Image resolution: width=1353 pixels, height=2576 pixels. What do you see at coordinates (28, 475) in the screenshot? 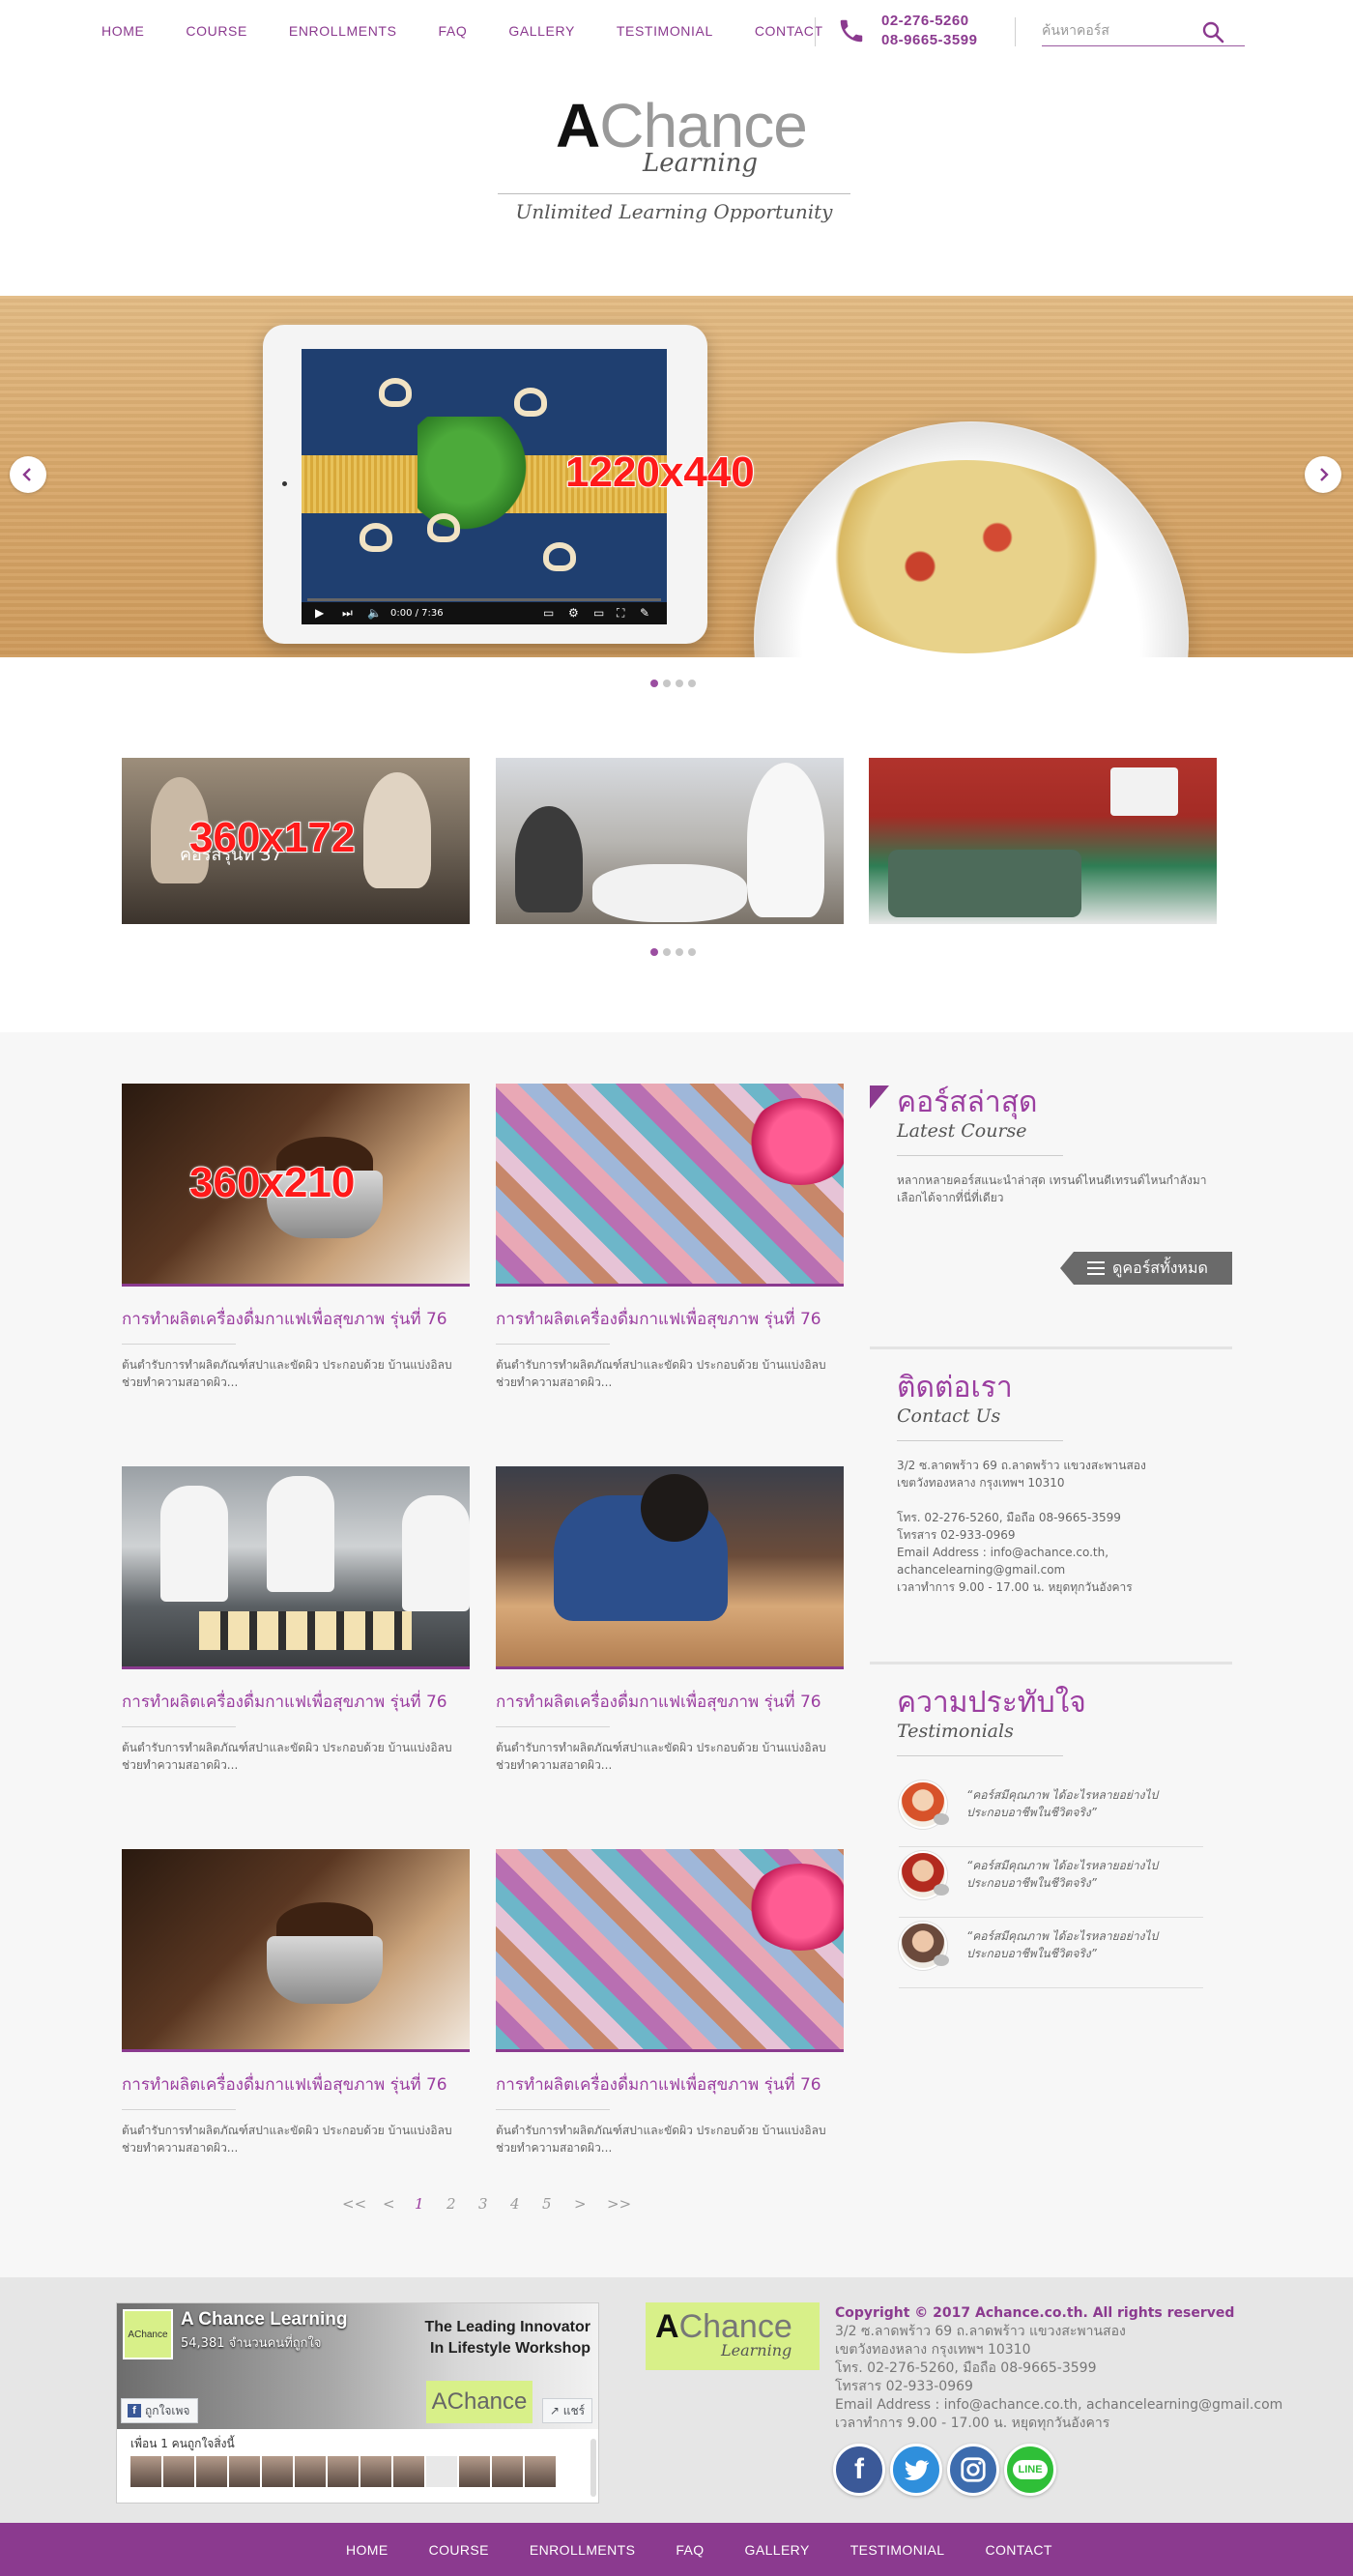
I see `slider-prev-button` at bounding box center [28, 475].